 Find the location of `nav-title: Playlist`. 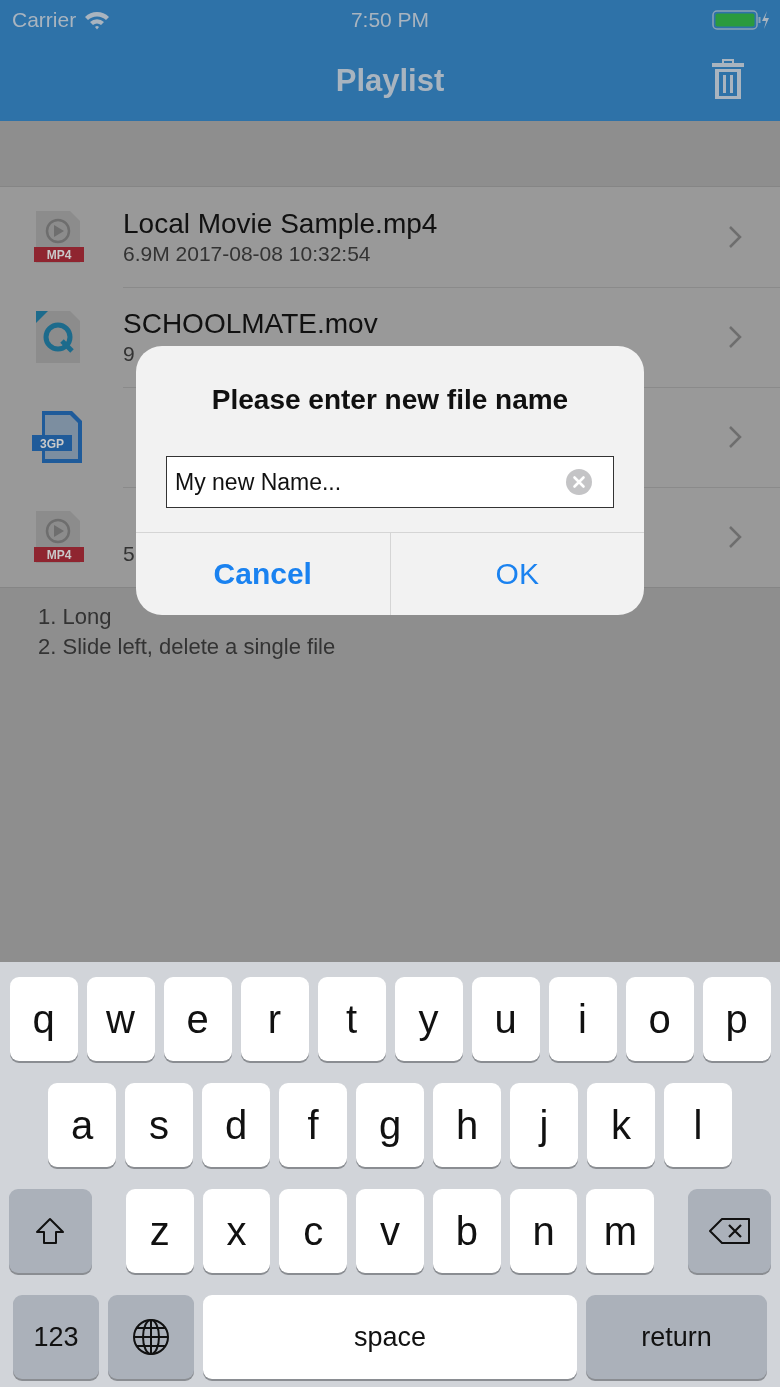

nav-title: Playlist is located at coordinates (390, 80).